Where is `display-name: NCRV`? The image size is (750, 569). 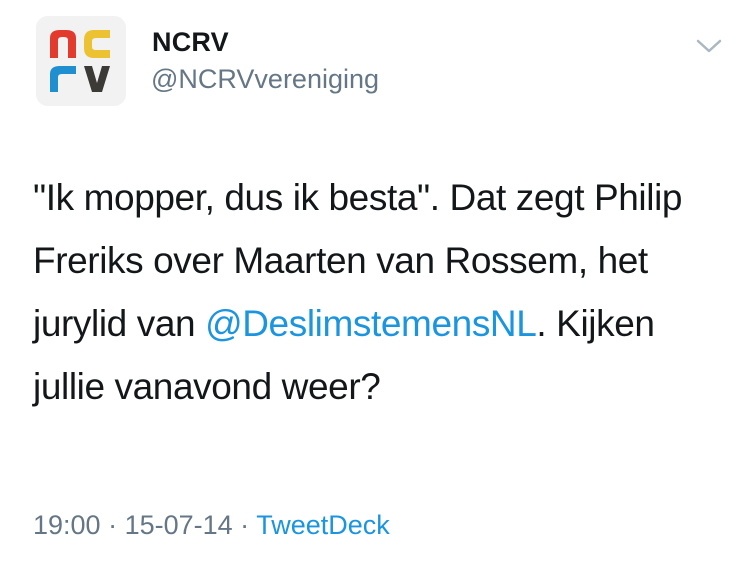 display-name: NCRV is located at coordinates (190, 42).